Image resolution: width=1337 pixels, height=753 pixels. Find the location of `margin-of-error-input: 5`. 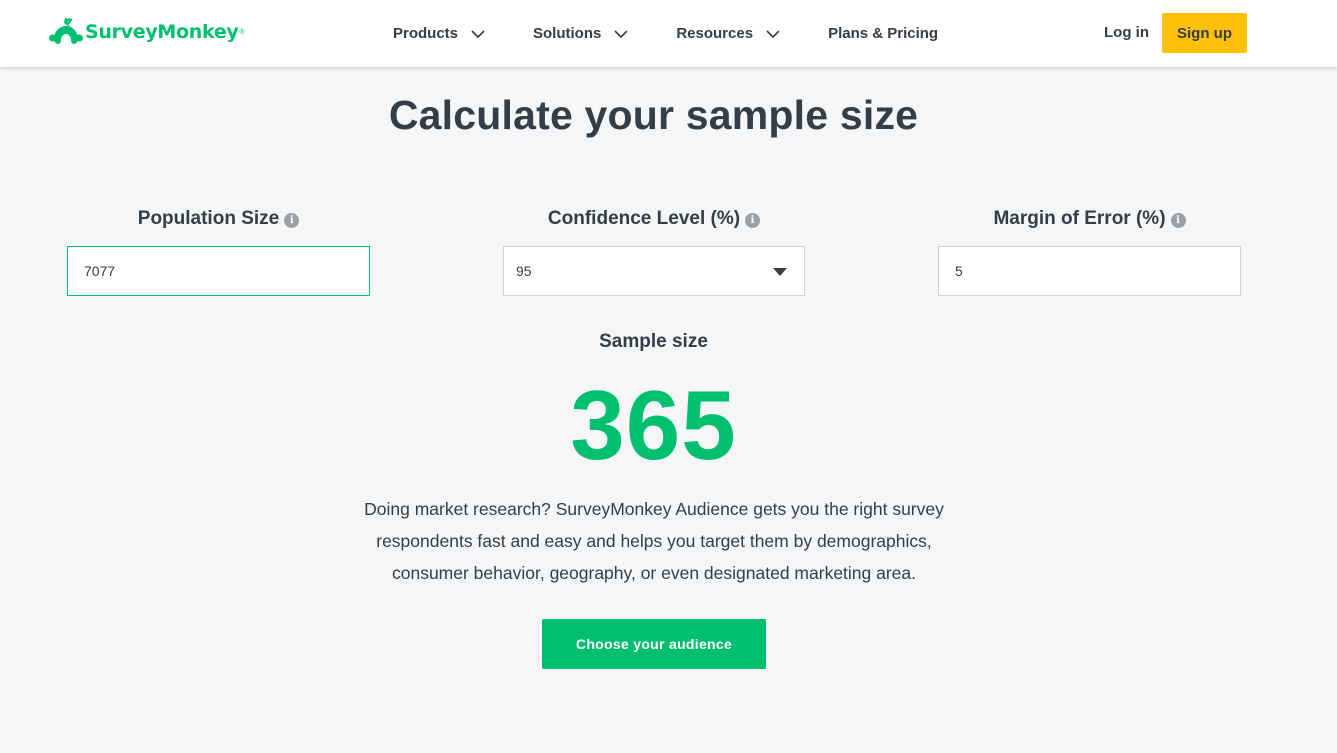

margin-of-error-input: 5 is located at coordinates (1089, 271).